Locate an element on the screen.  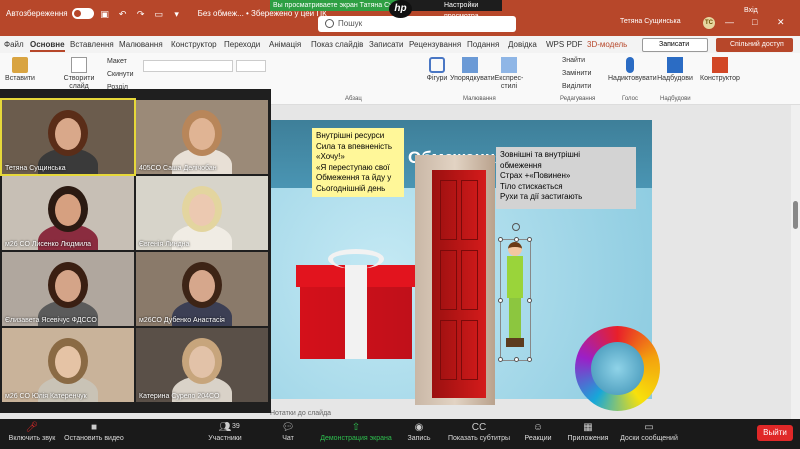
vertical-scrollbar is located at coordinates (795, 262).